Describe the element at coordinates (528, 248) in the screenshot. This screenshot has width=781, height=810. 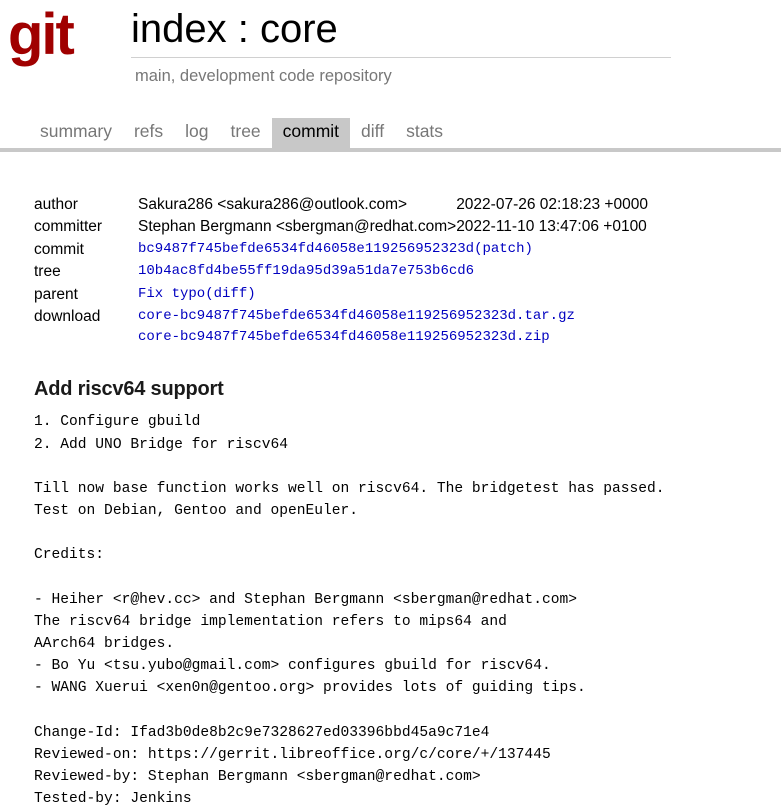
I see `commit-patch-paren-close: )` at that location.